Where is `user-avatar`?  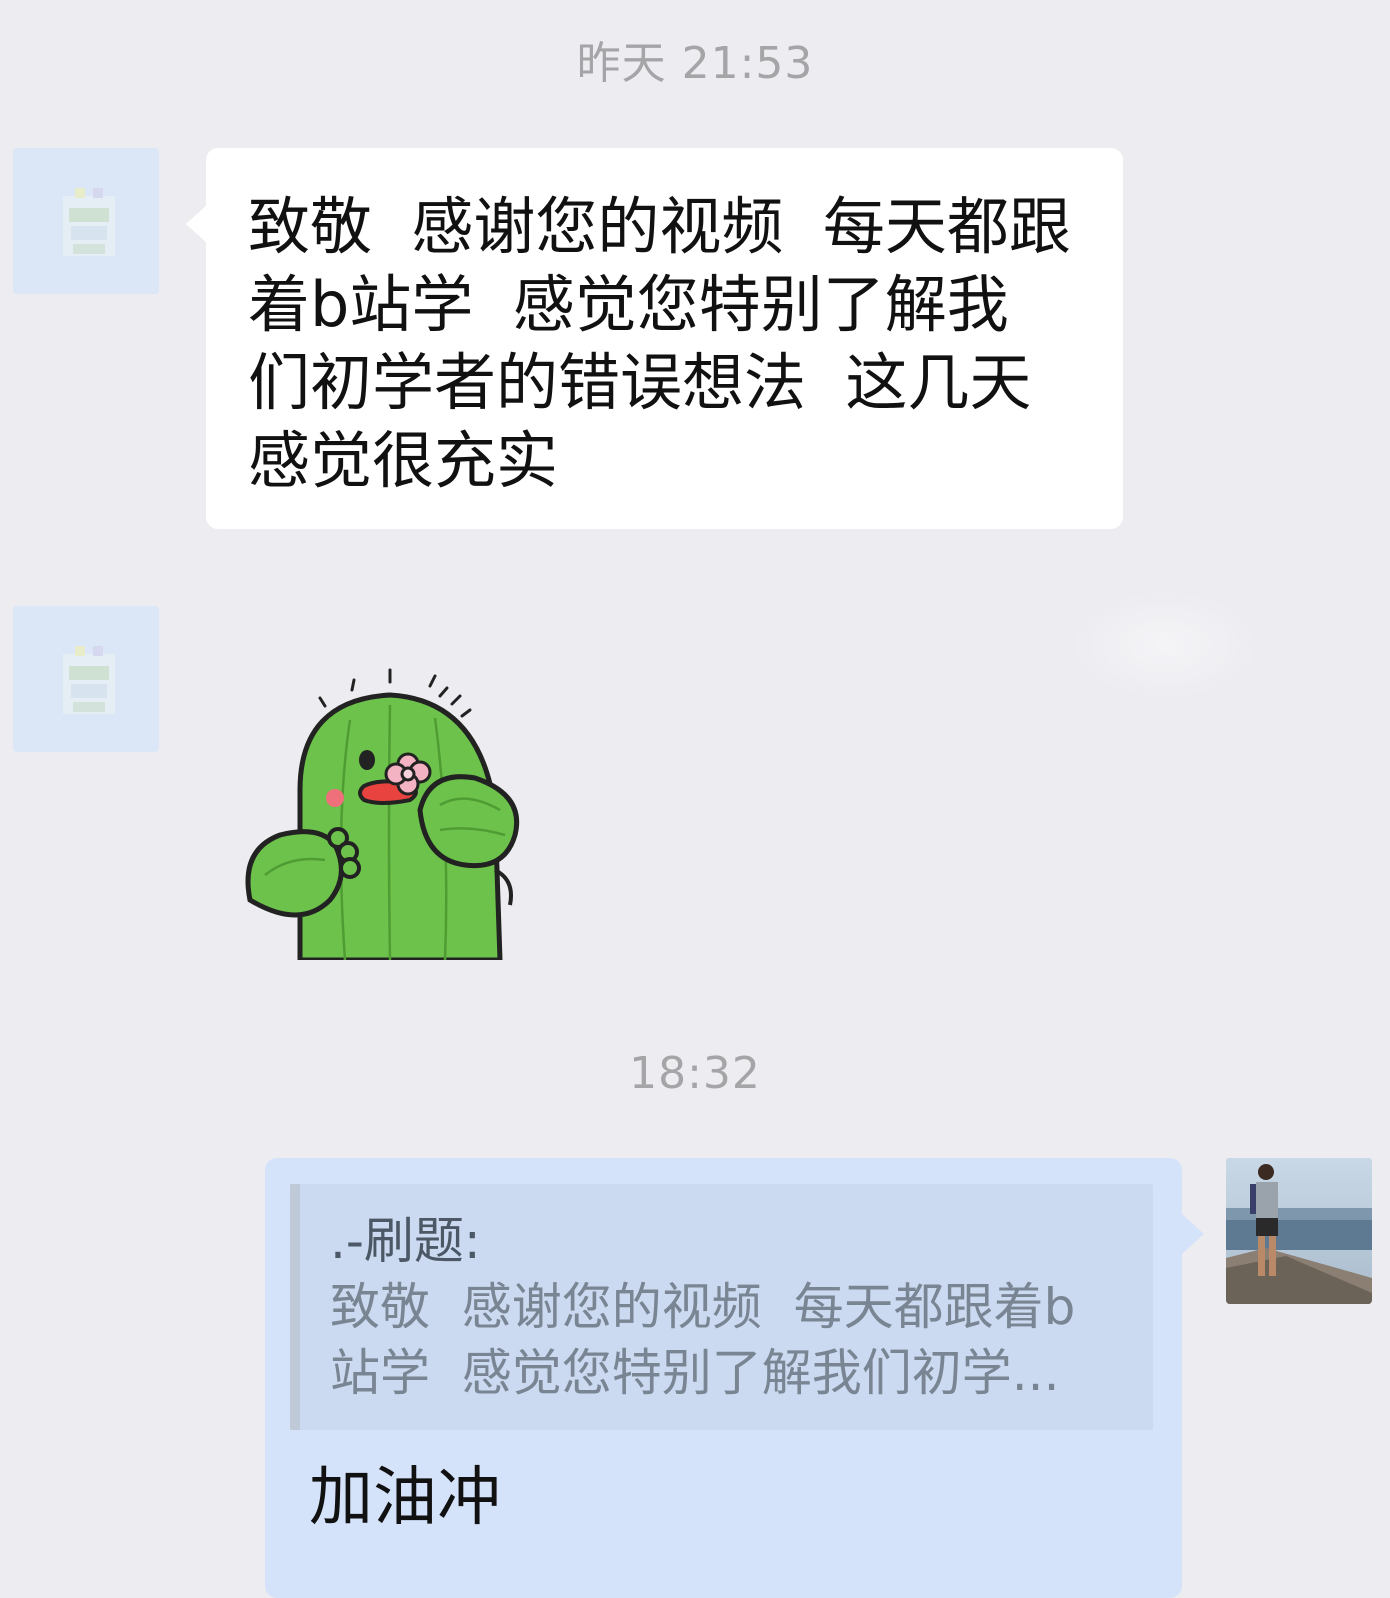 user-avatar is located at coordinates (1299, 1231).